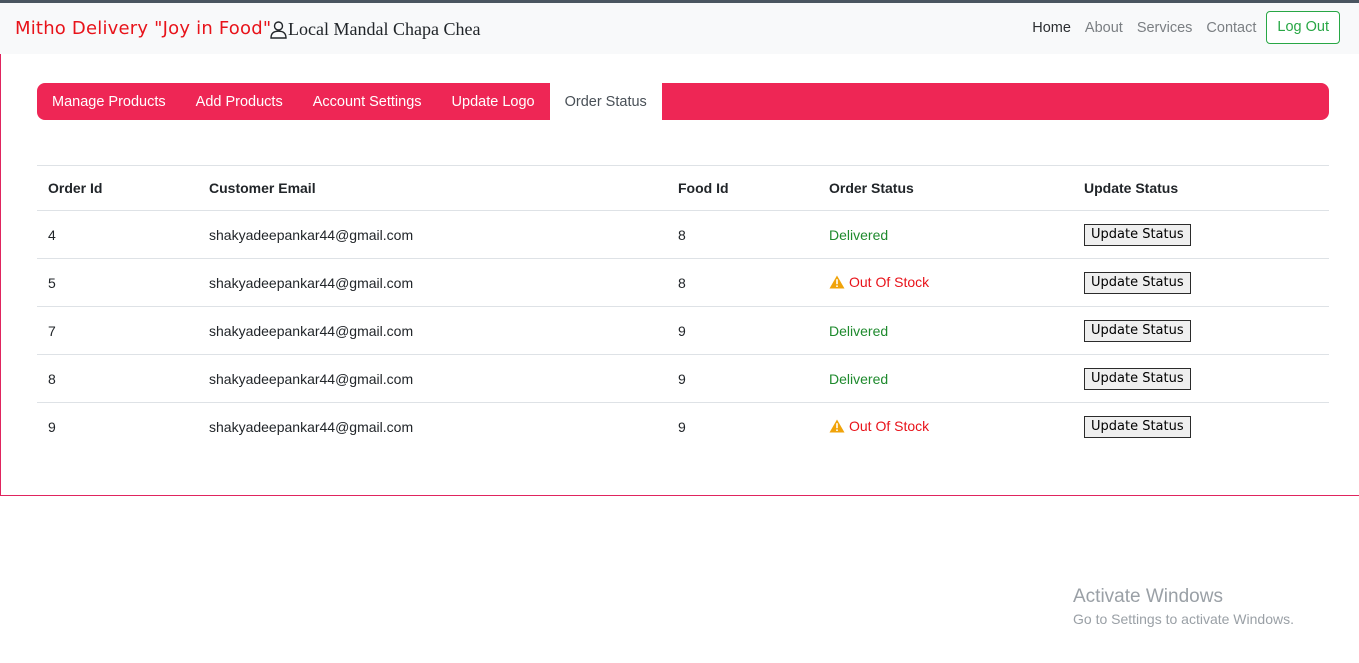  I want to click on nav-home-link: Home, so click(1051, 28).